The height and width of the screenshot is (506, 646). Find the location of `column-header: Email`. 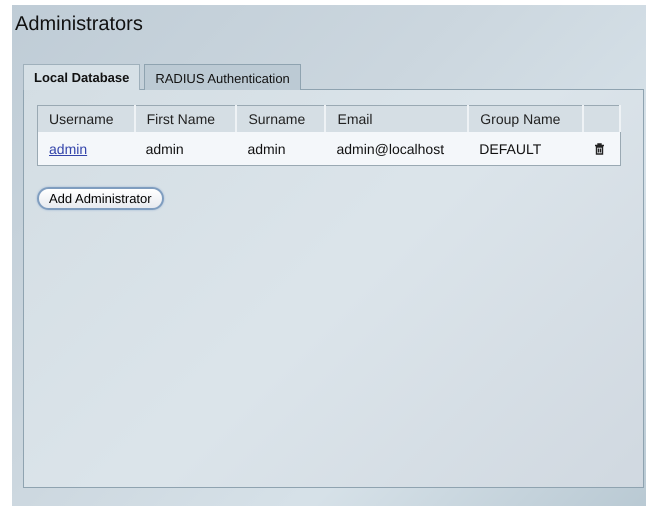

column-header: Email is located at coordinates (396, 119).